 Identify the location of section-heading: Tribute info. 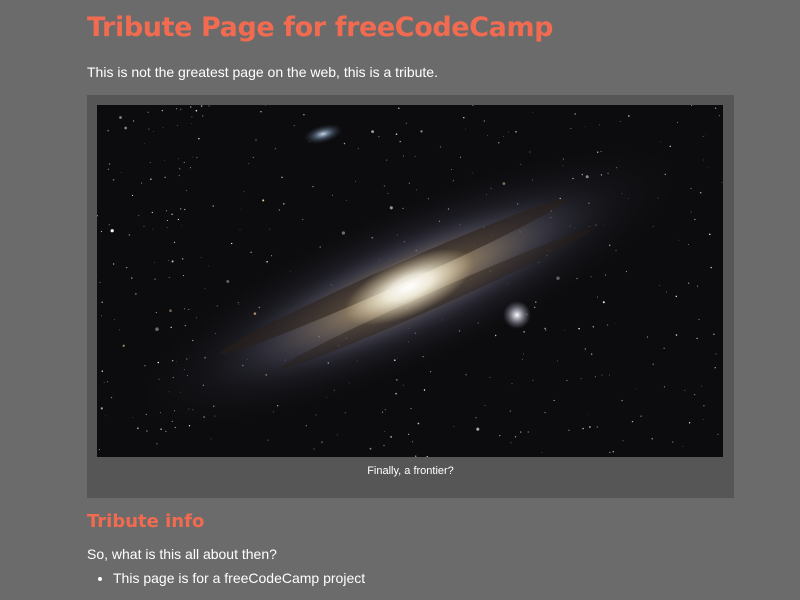
(146, 521).